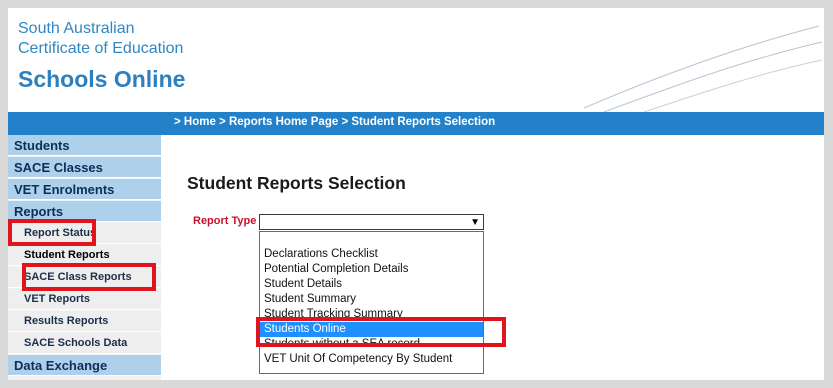 The image size is (833, 388). What do you see at coordinates (102, 79) in the screenshot?
I see `logo-title: Schools Online` at bounding box center [102, 79].